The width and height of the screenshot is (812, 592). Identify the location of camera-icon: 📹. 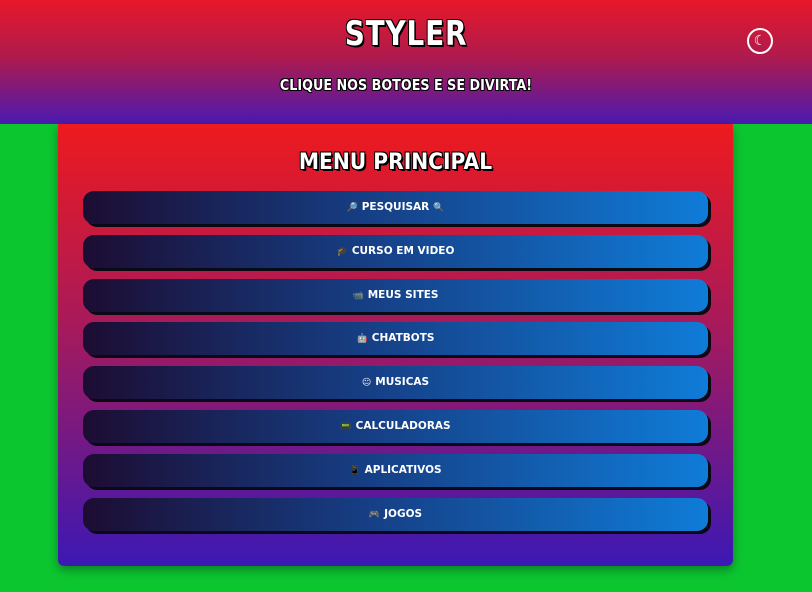
(358, 295).